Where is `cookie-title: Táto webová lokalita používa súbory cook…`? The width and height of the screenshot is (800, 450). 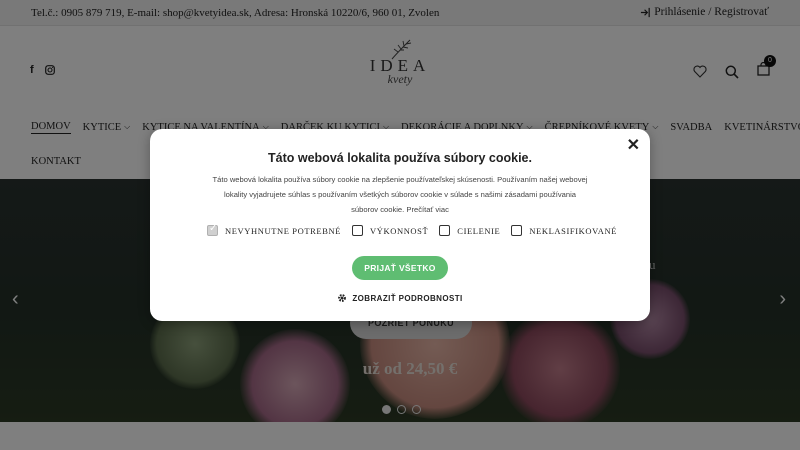
cookie-title: Táto webová lokalita používa súbory cook… is located at coordinates (400, 158).